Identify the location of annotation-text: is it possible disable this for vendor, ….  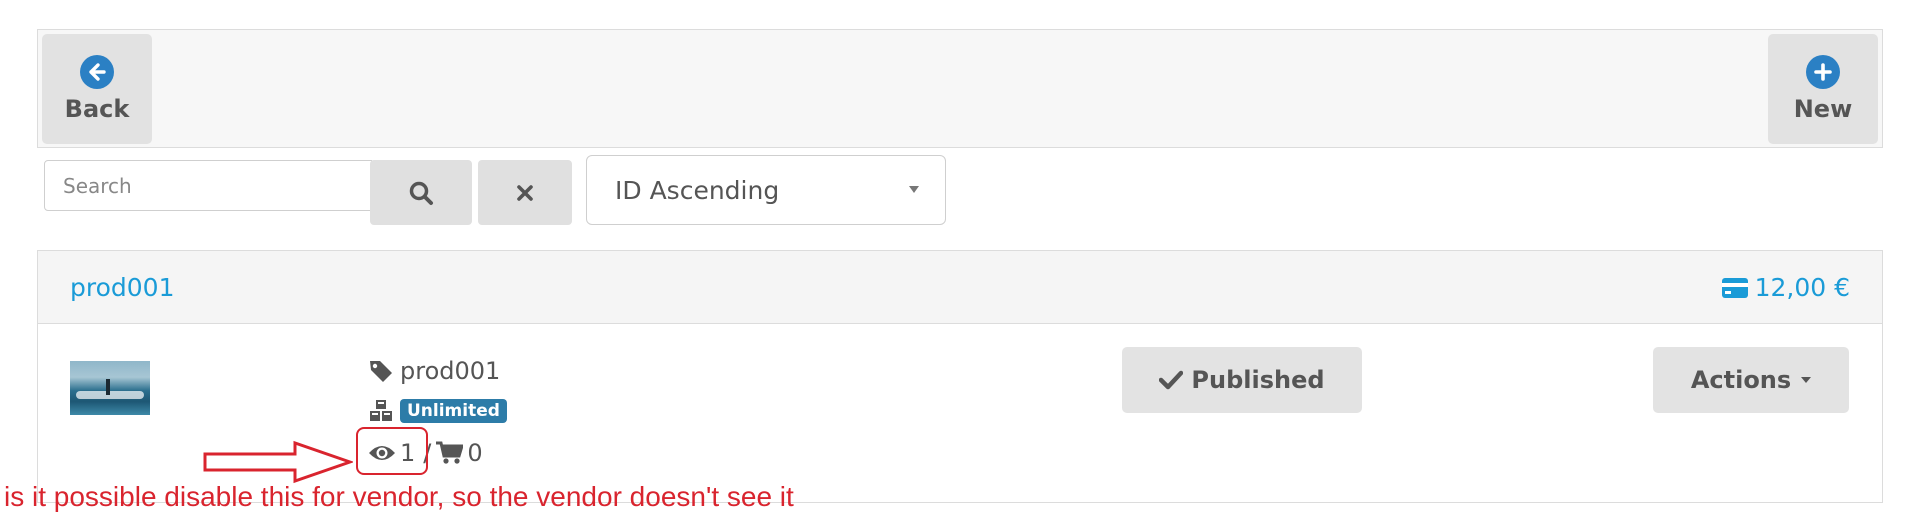
(399, 496).